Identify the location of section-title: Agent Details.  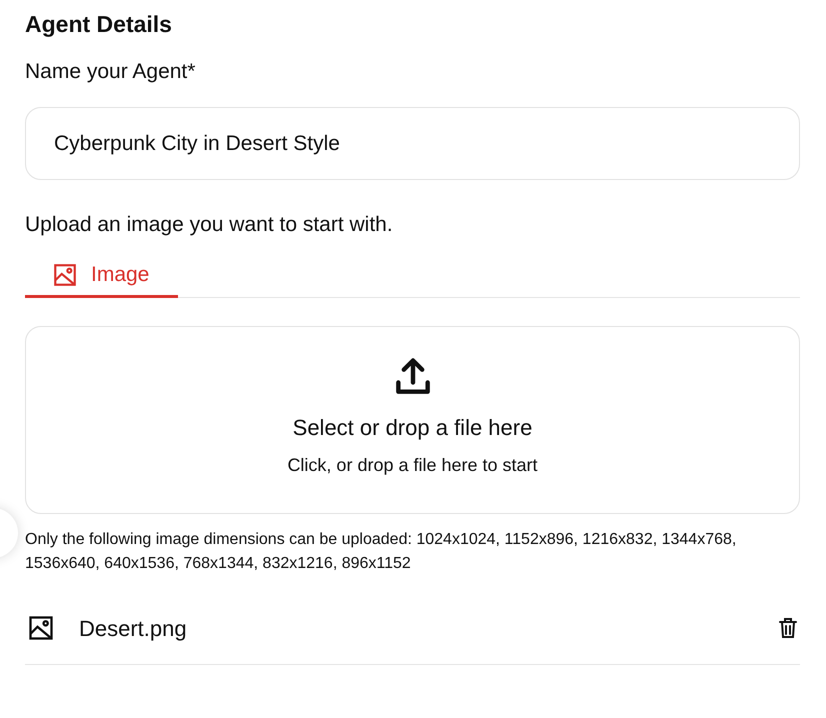
(98, 24).